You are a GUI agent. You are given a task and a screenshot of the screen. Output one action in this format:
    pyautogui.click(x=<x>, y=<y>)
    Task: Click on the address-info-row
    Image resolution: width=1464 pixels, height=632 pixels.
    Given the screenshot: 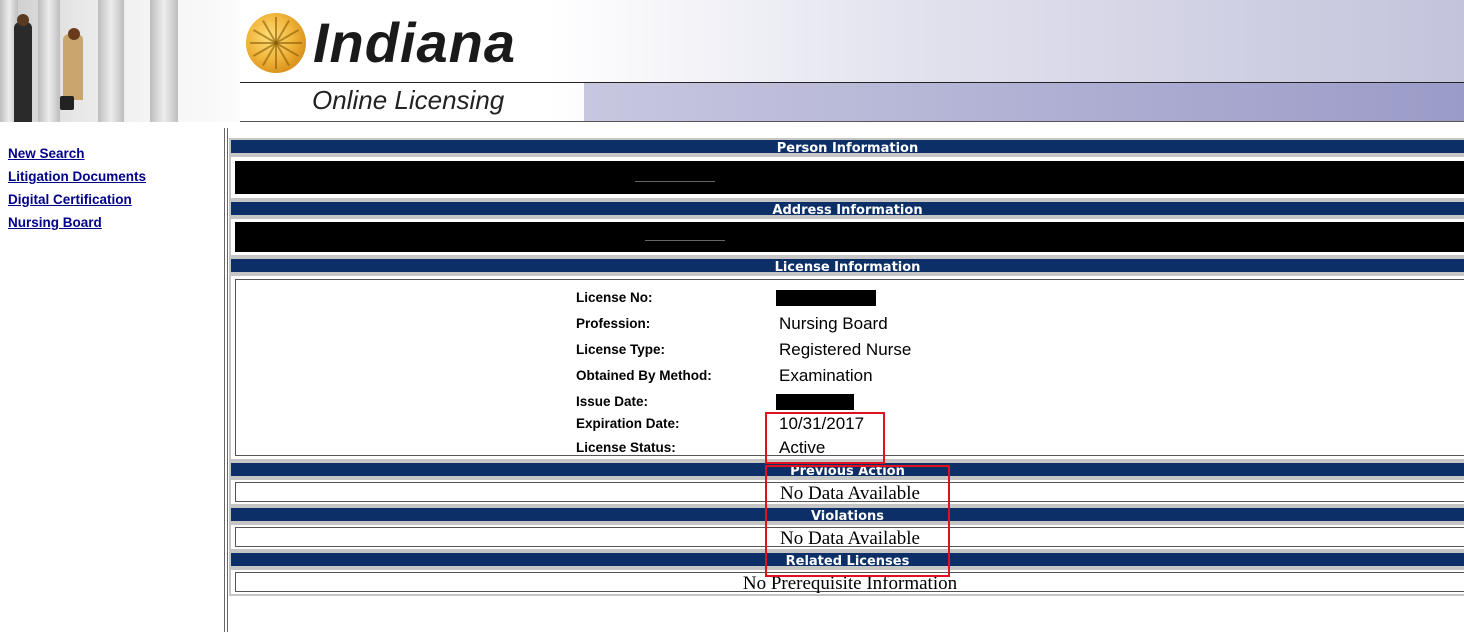 What is the action you would take?
    pyautogui.click(x=846, y=237)
    